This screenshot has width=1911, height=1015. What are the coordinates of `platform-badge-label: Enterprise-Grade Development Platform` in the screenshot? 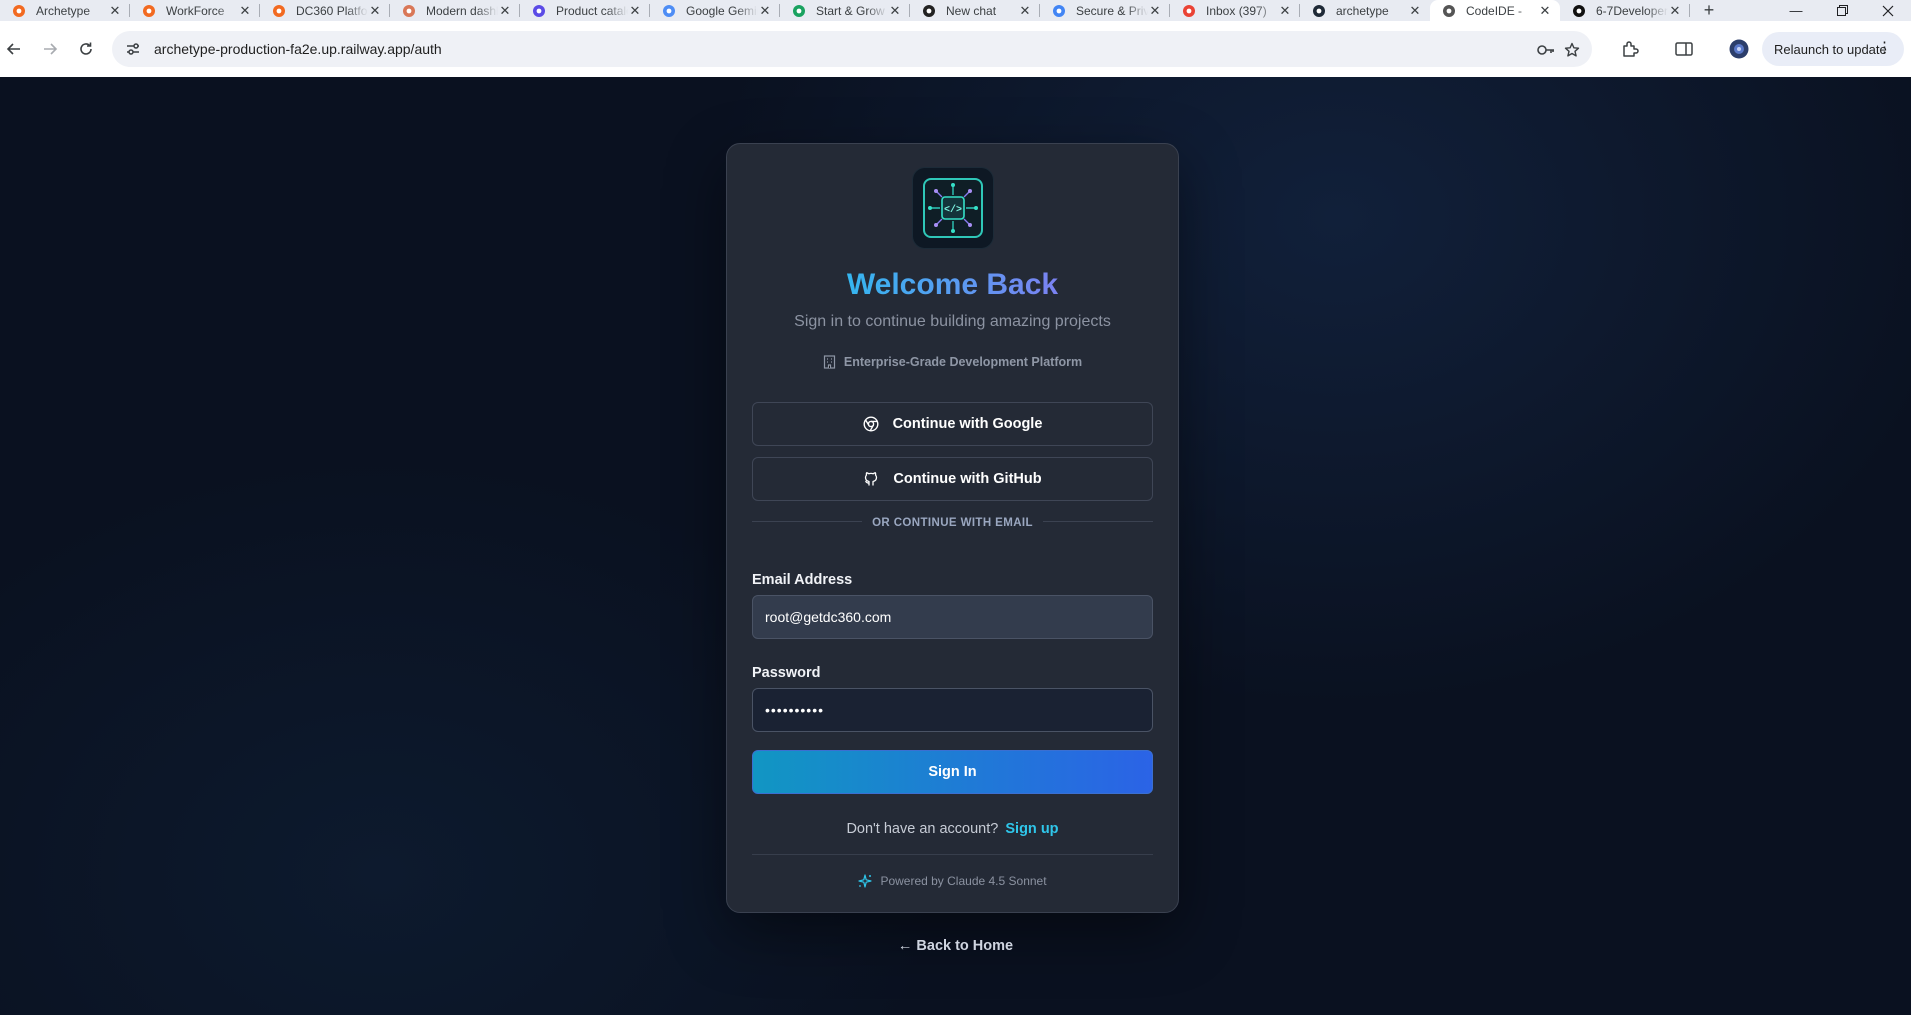 It's located at (963, 362).